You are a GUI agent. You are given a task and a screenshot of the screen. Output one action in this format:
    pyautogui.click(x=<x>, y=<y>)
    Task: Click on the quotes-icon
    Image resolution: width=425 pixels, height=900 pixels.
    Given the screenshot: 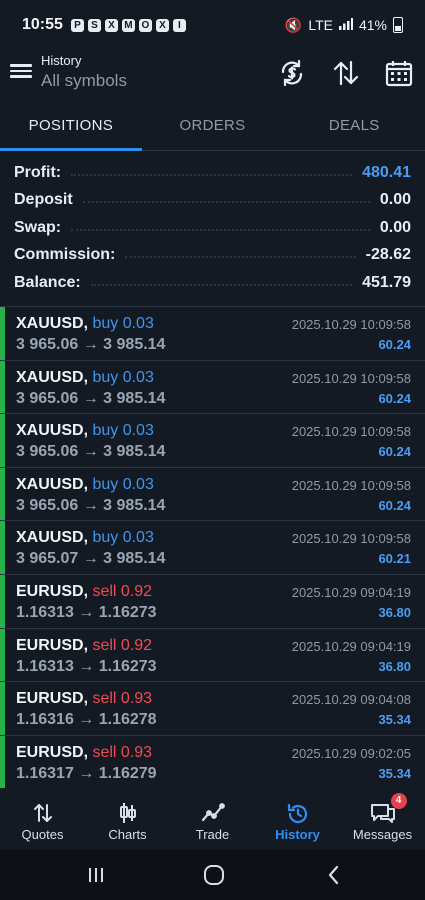 What is the action you would take?
    pyautogui.click(x=42, y=813)
    